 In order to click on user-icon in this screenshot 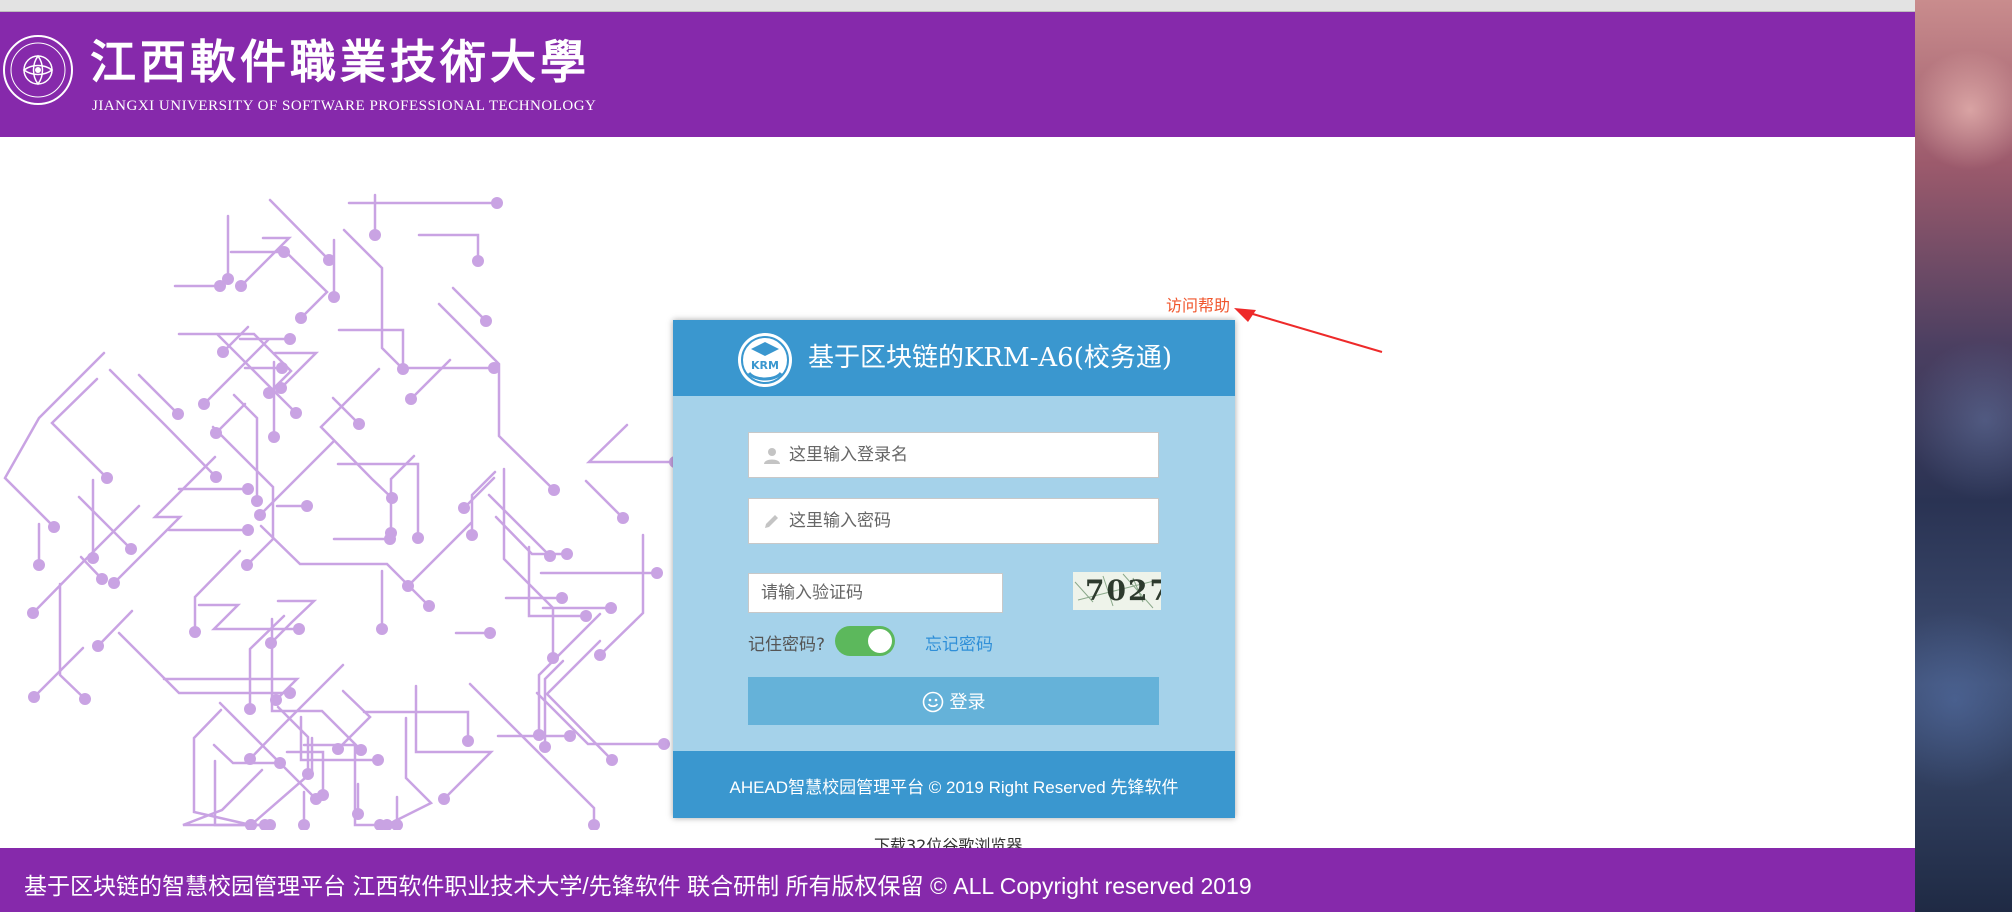, I will do `click(772, 456)`.